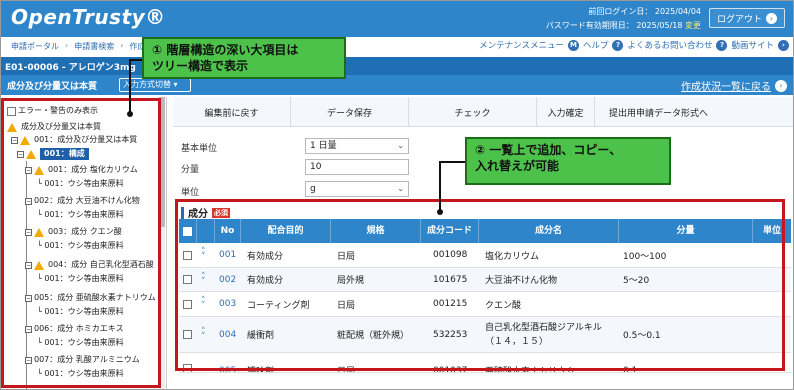  What do you see at coordinates (70, 68) in the screenshot?
I see `document-code: E01-00006 - アレロゲン3mg` at bounding box center [70, 68].